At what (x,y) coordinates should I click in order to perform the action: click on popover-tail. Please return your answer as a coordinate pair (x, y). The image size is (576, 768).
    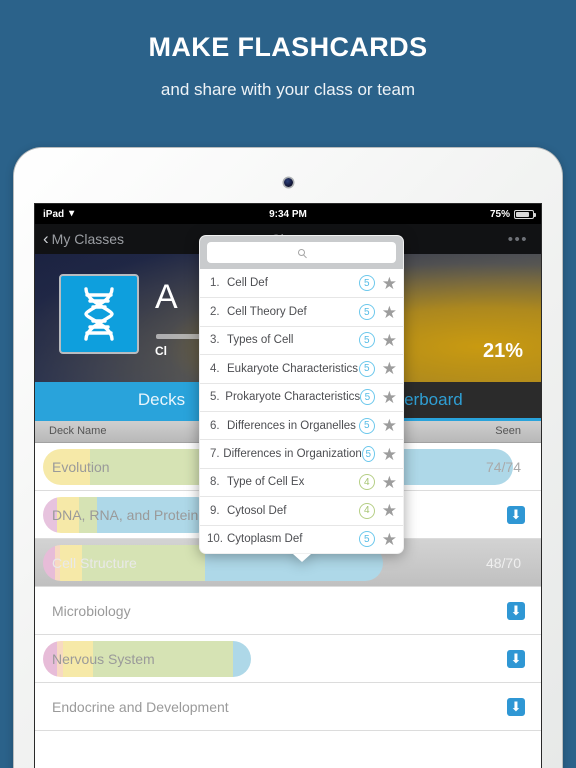
    Looking at the image, I should click on (301, 557).